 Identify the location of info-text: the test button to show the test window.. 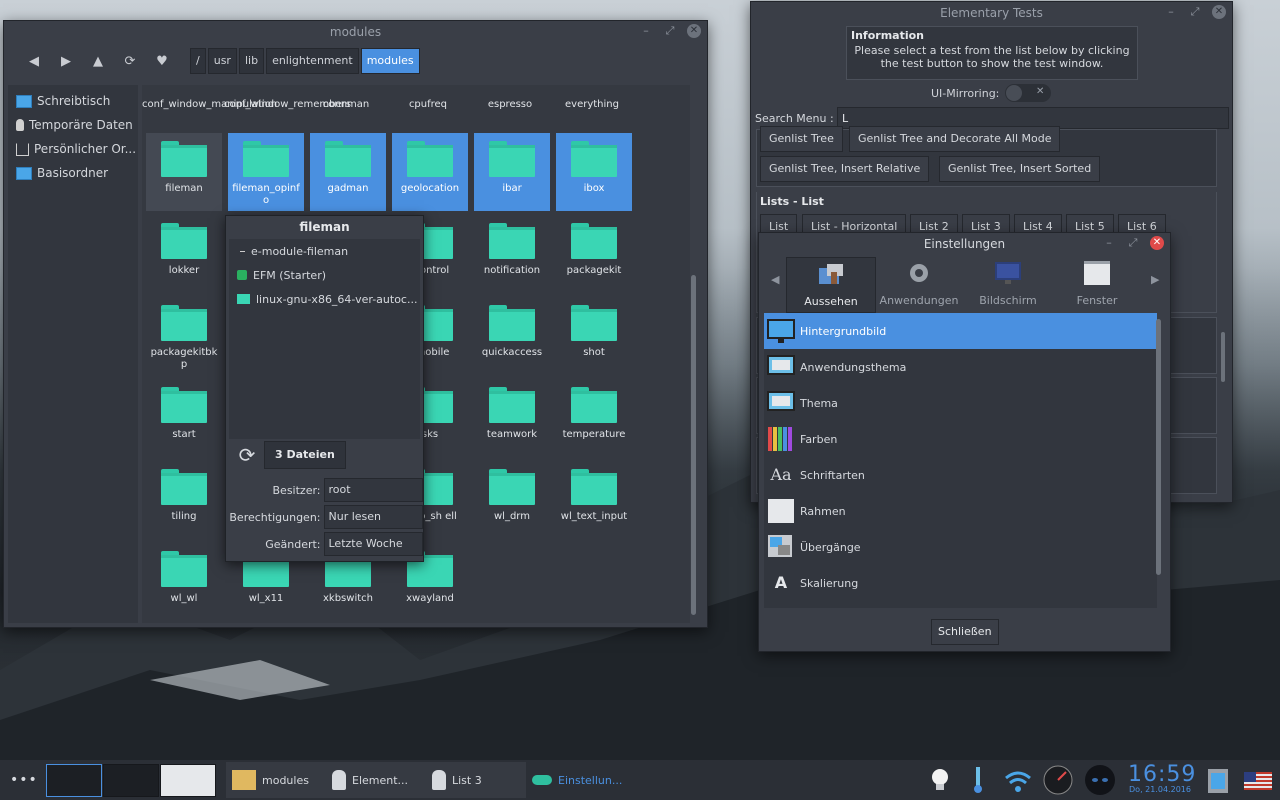
(992, 63).